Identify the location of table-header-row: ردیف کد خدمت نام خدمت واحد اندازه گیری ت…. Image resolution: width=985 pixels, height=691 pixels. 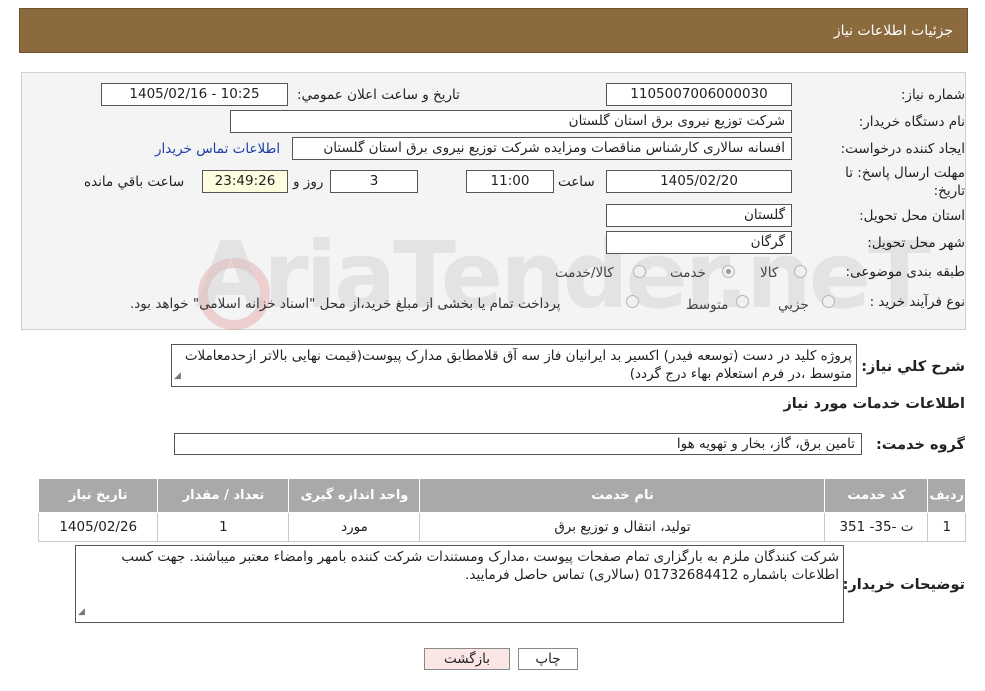
(501, 495).